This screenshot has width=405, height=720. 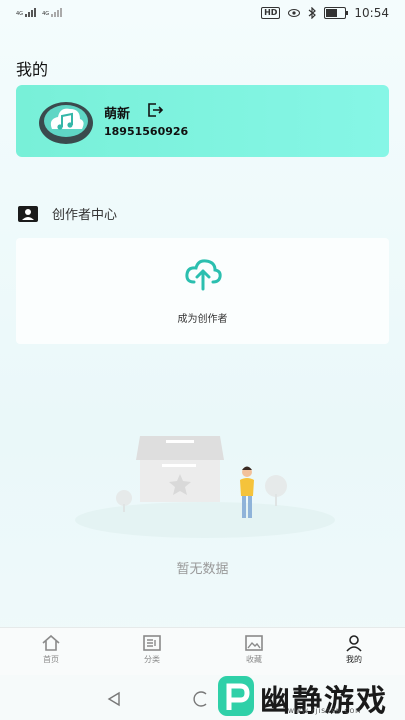 I want to click on tab-favorites: 收藏, so click(x=254, y=649).